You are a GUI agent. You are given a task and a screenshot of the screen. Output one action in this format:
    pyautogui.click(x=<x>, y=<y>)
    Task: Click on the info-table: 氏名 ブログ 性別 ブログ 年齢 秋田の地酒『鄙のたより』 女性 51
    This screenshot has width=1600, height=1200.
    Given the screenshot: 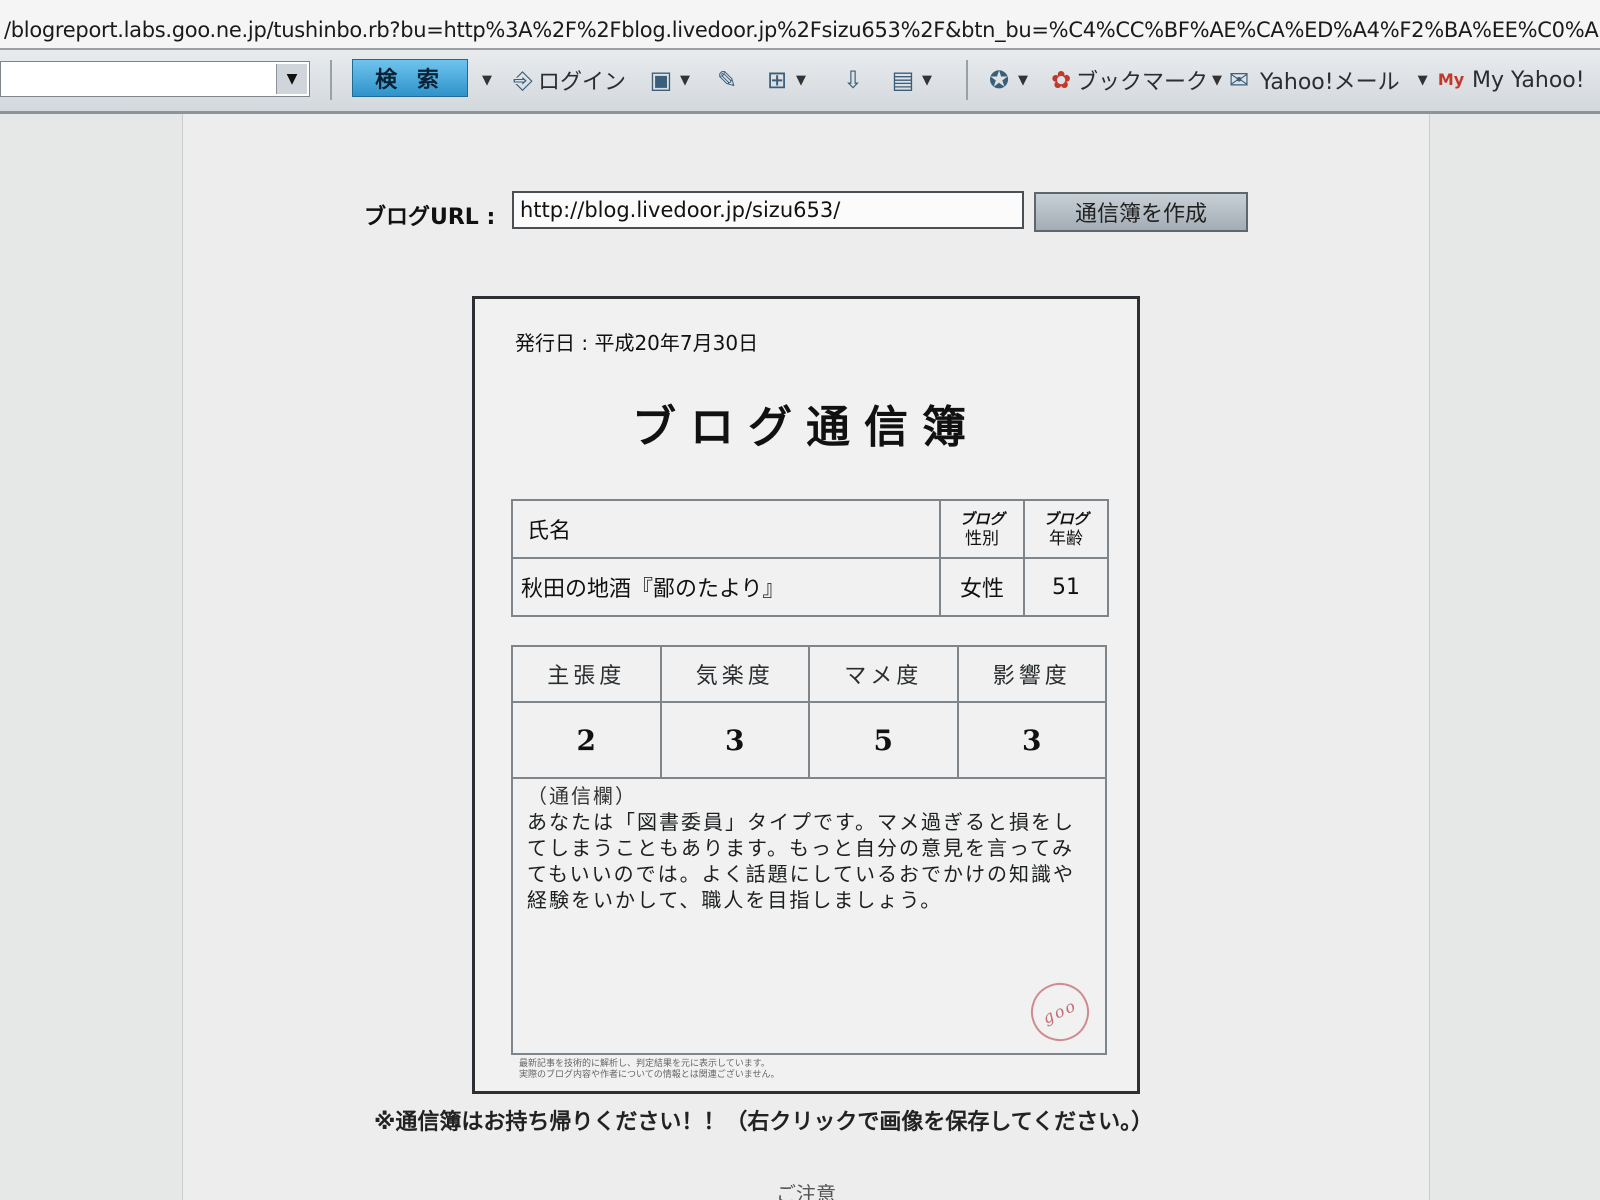 What is the action you would take?
    pyautogui.click(x=810, y=558)
    